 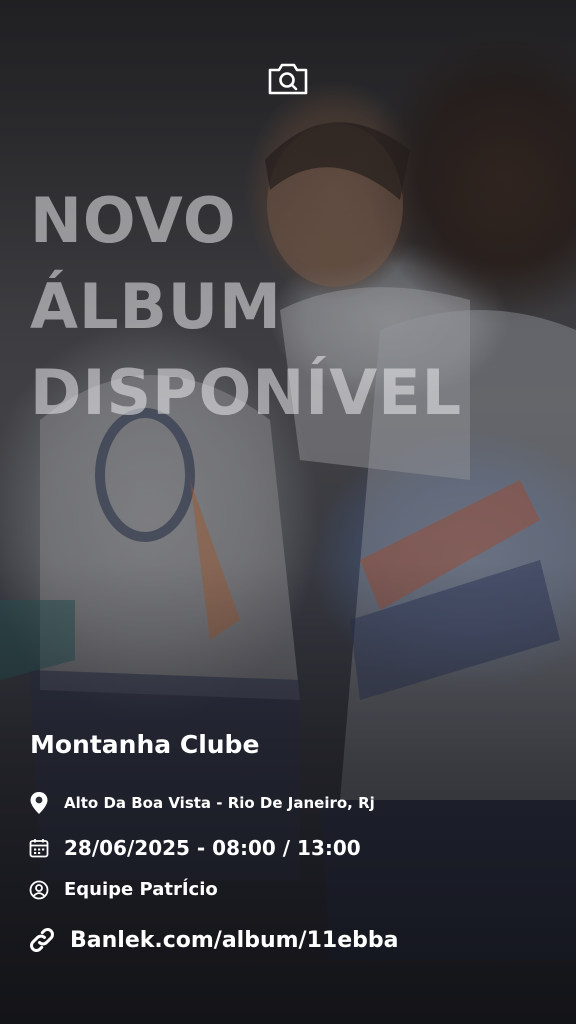 What do you see at coordinates (145, 744) in the screenshot?
I see `club-name: Montanha Clube` at bounding box center [145, 744].